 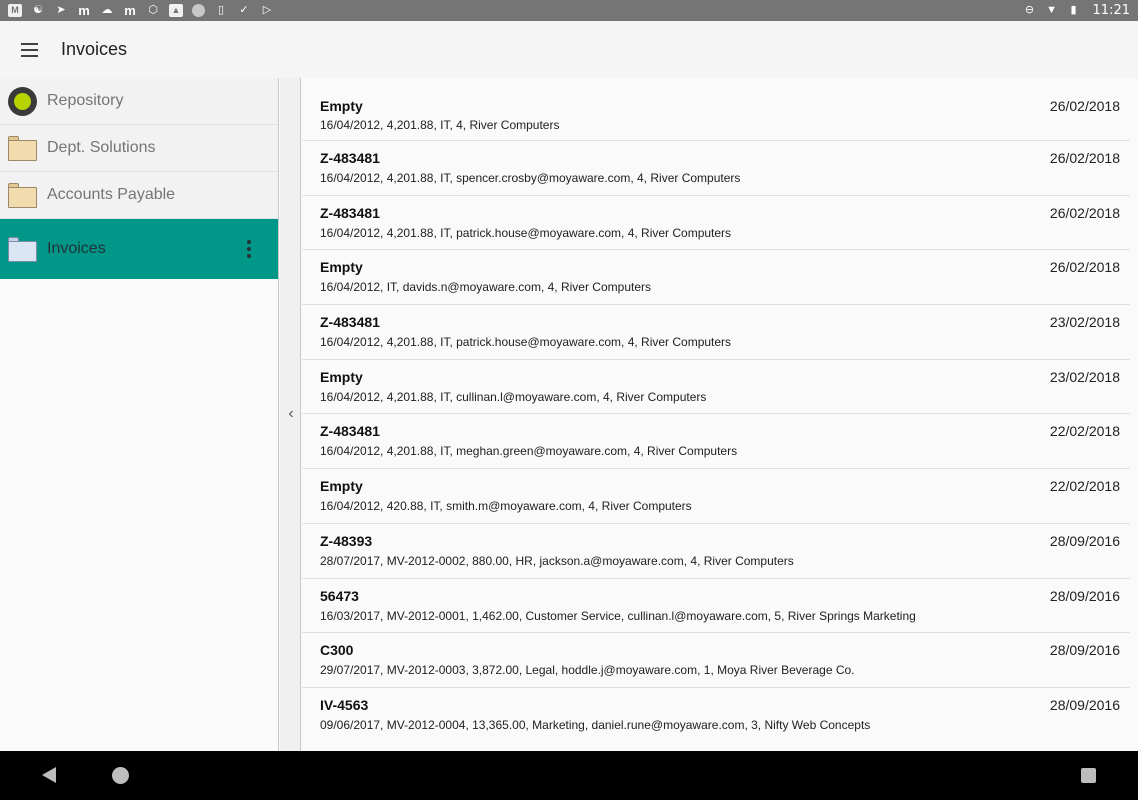 I want to click on repository-icon, so click(x=22, y=101).